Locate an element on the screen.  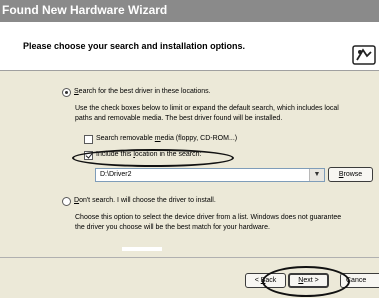
cancel-button: Cance is located at coordinates (359, 280).